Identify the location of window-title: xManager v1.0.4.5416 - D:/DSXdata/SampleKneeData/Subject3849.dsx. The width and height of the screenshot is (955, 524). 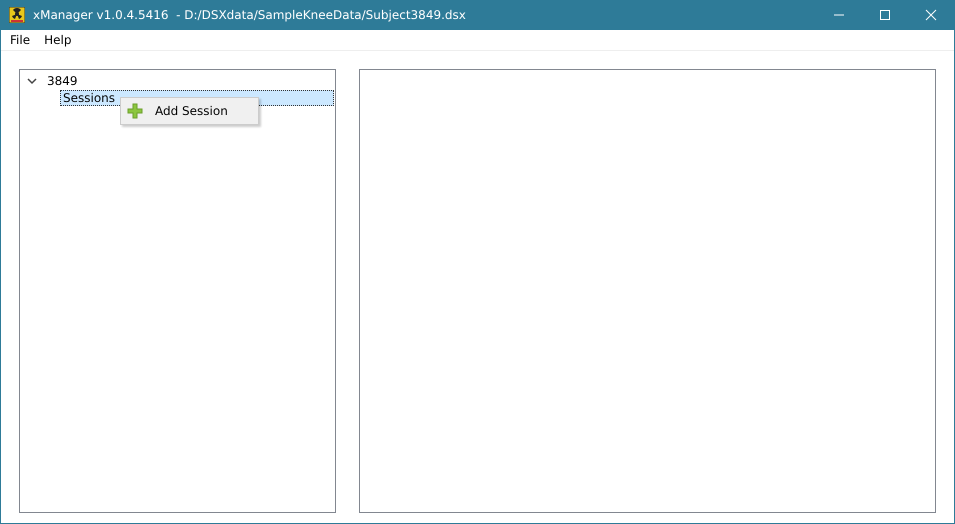
(250, 15).